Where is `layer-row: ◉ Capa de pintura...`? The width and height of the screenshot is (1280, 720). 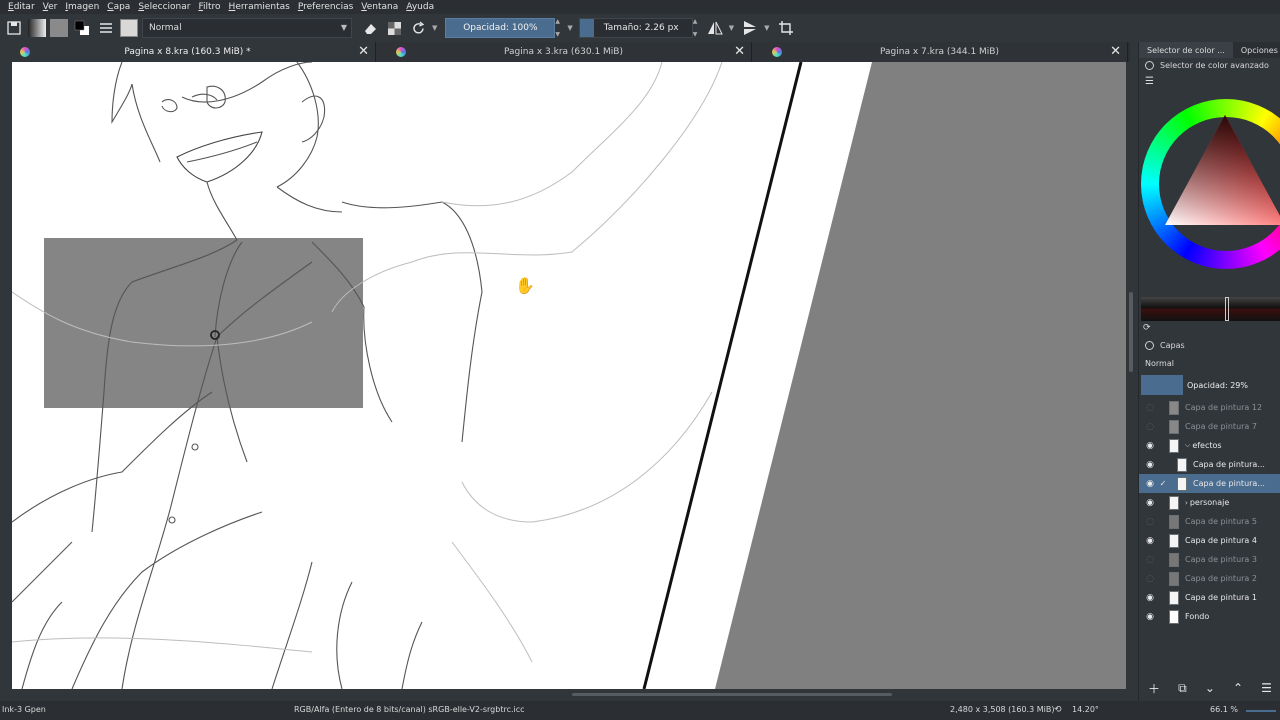 layer-row: ◉ Capa de pintura... is located at coordinates (1209, 464).